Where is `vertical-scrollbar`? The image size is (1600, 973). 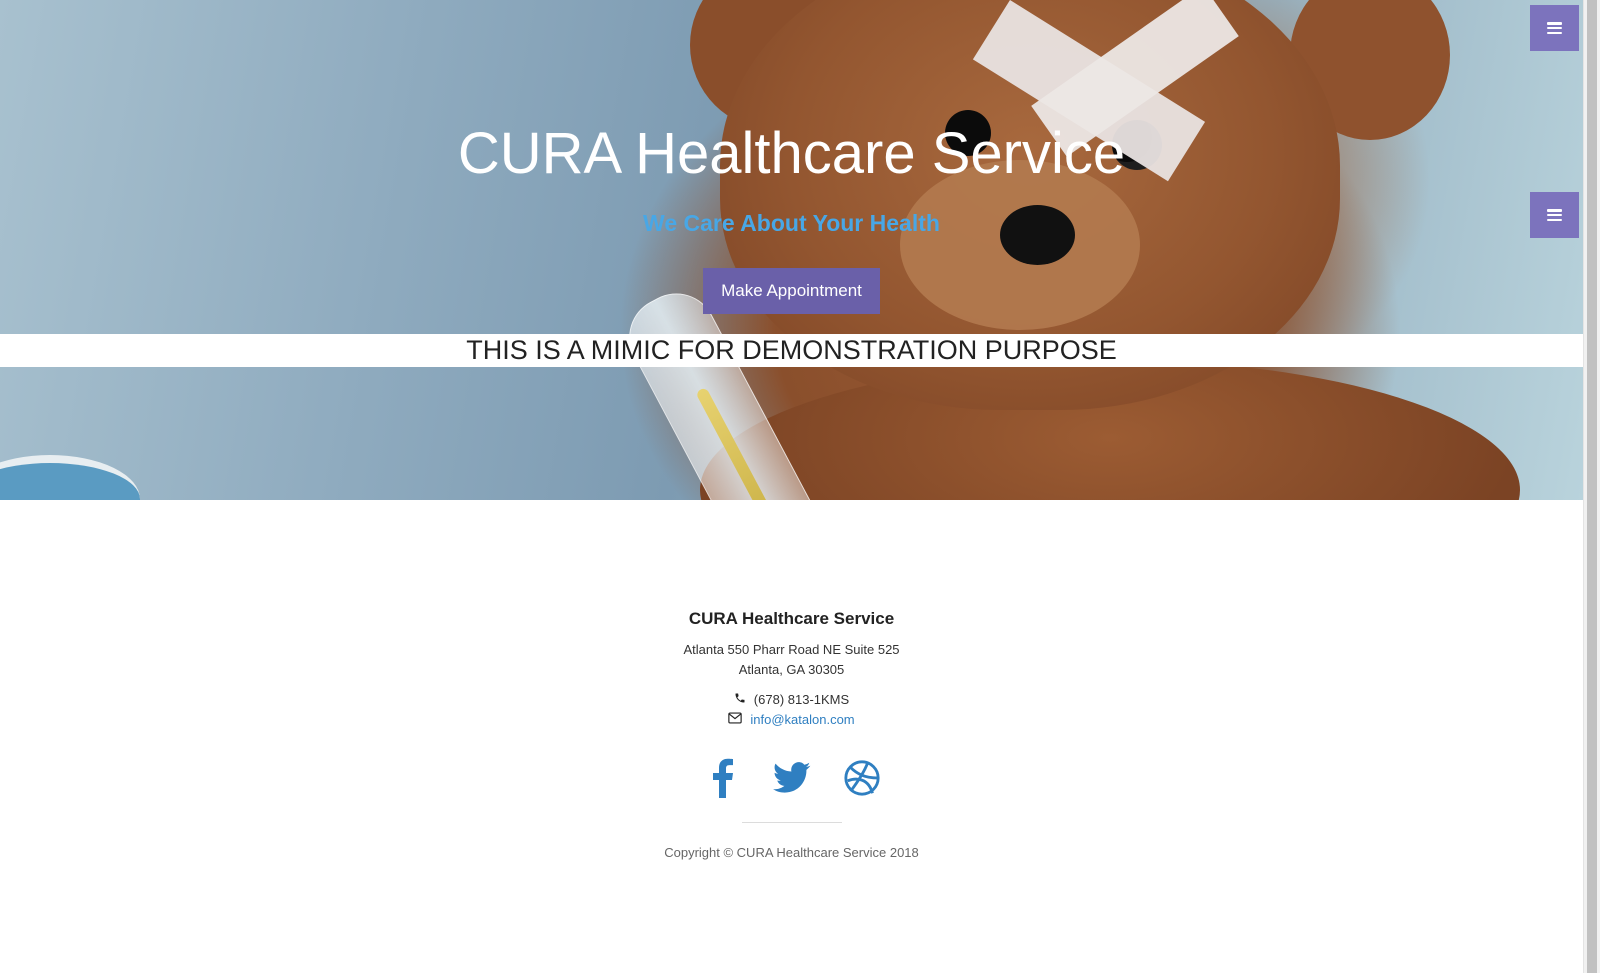
vertical-scrollbar is located at coordinates (1591, 486).